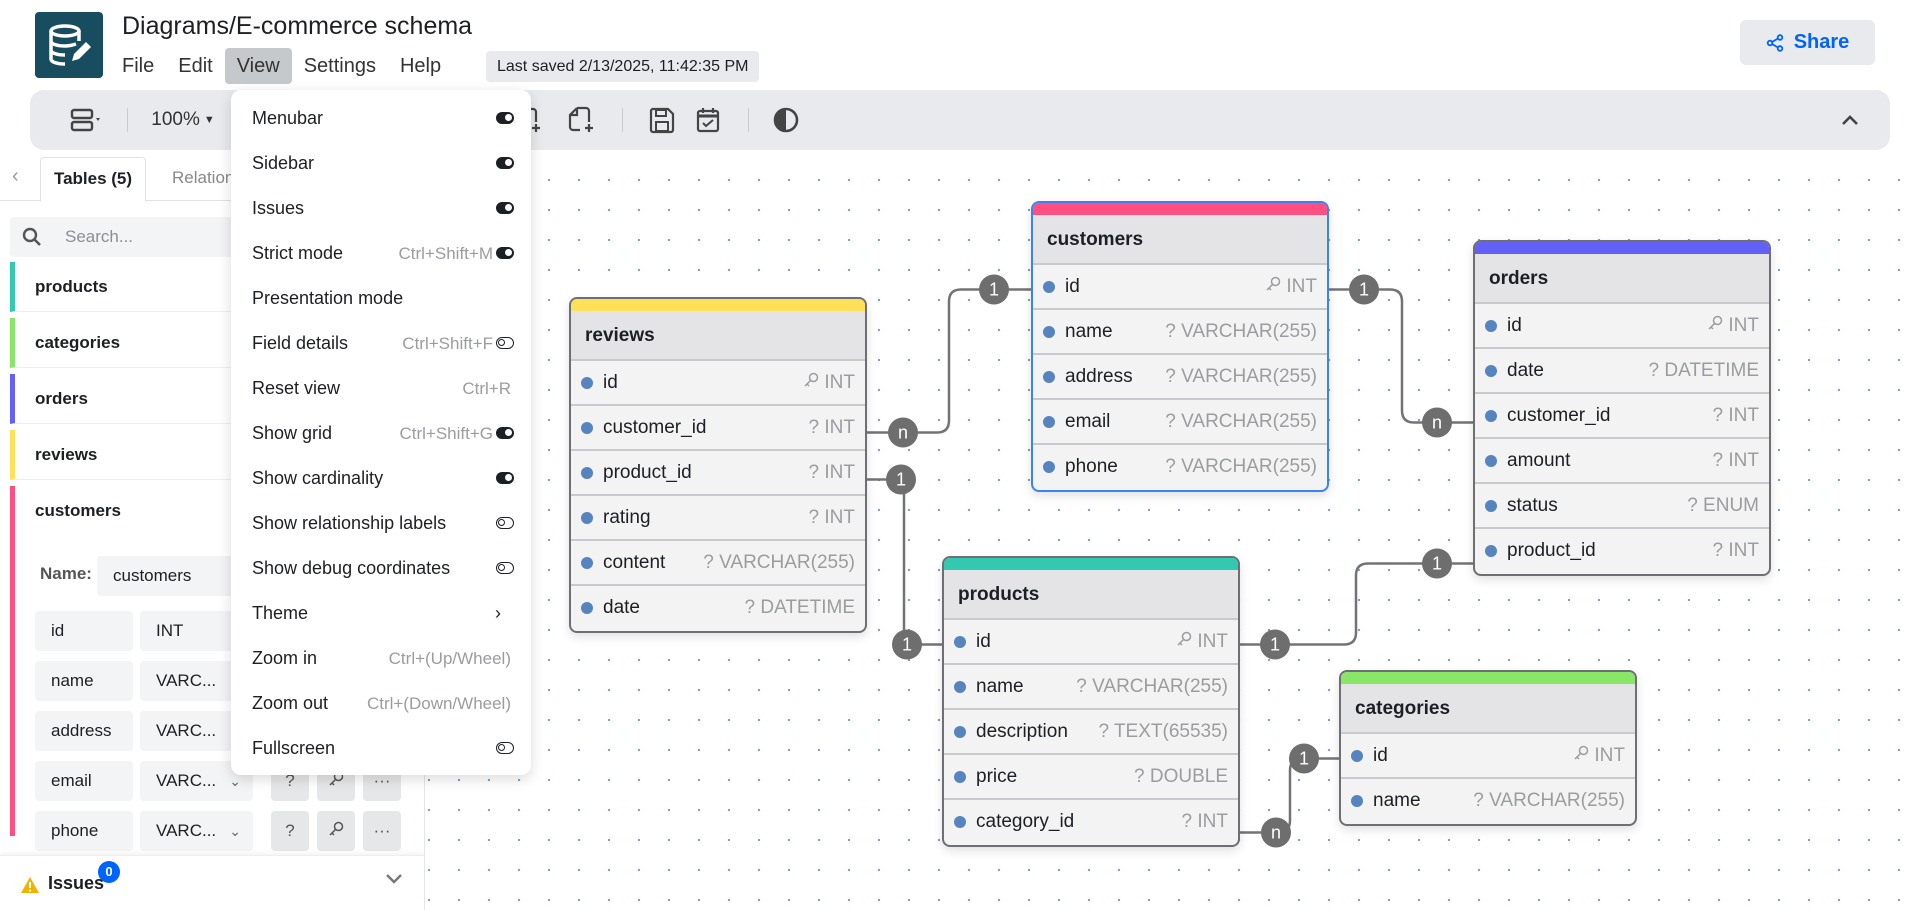 The height and width of the screenshot is (910, 1918). I want to click on table-field-row: description ? TEXT(65535), so click(1091, 732).